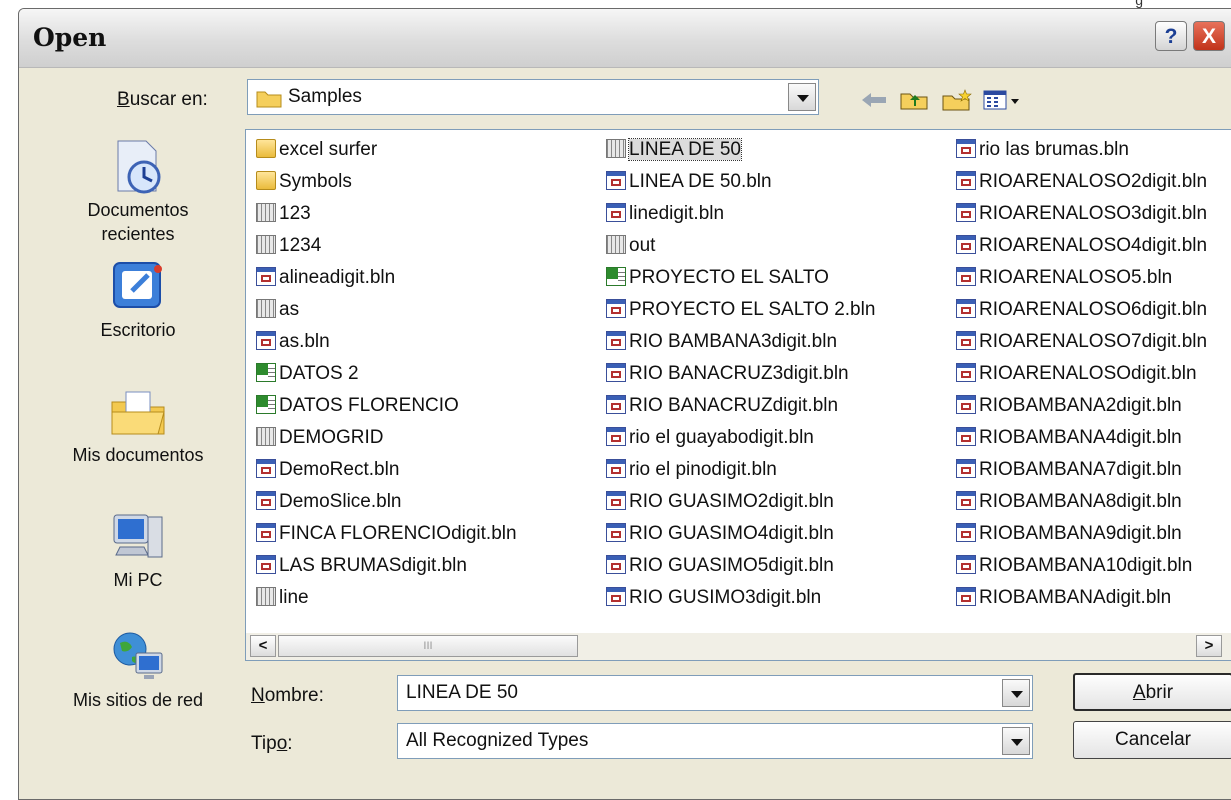 The image size is (1231, 800). Describe the element at coordinates (1063, 598) in the screenshot. I see `file-item: RIOBAMBANAdigit.bln` at that location.